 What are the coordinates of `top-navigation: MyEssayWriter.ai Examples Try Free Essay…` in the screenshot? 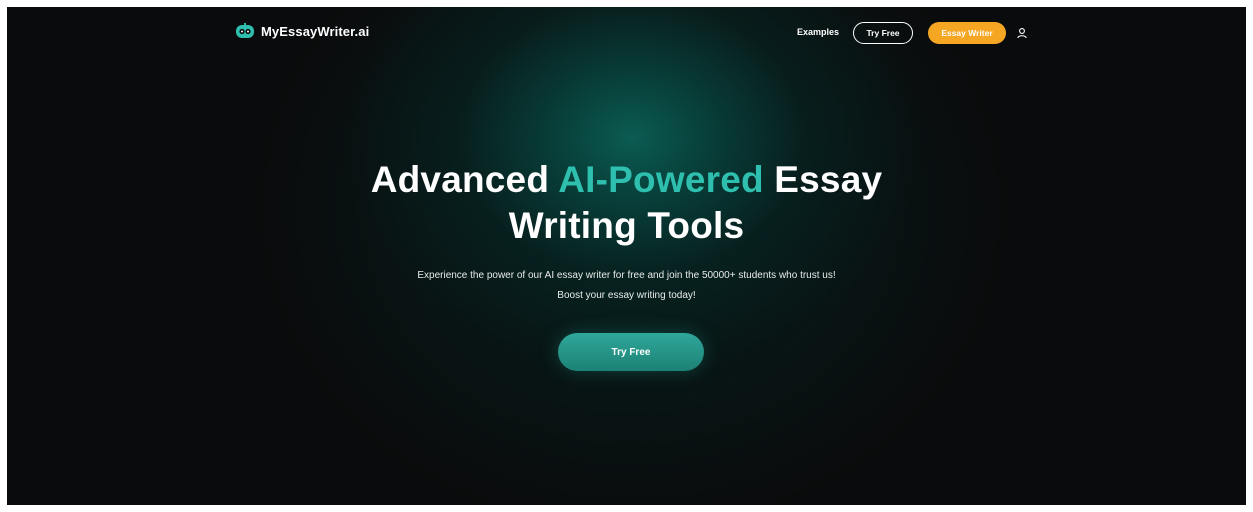 It's located at (626, 33).